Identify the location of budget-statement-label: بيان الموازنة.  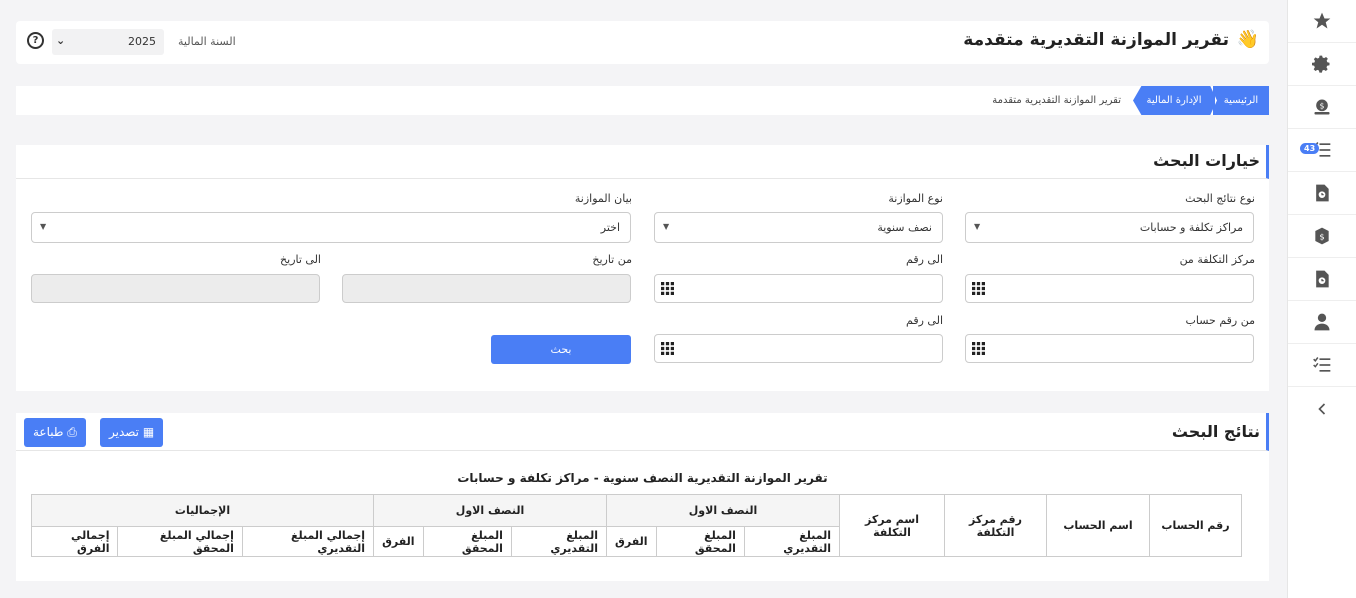
(603, 198).